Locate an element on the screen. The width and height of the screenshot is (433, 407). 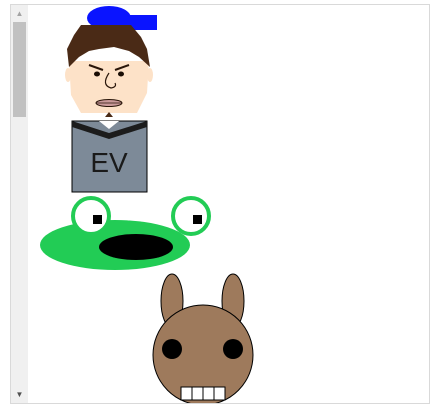
rabbit-left-eye-icon is located at coordinates (172, 349).